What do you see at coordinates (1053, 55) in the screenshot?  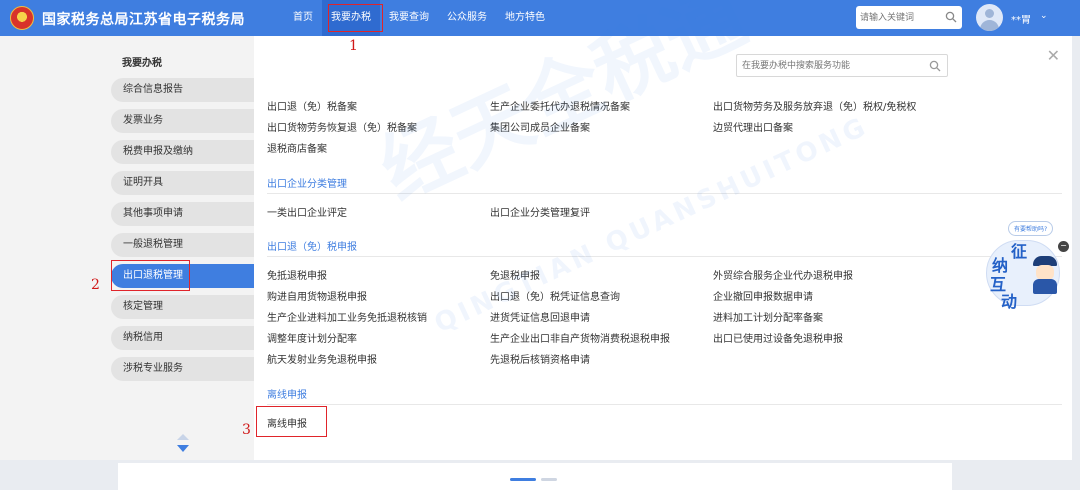 I see `close-icon: ✕` at bounding box center [1053, 55].